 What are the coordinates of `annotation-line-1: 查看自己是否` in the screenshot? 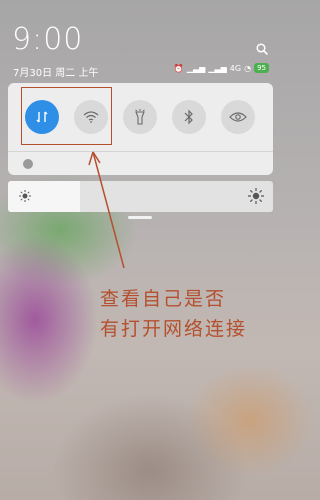 It's located at (163, 299).